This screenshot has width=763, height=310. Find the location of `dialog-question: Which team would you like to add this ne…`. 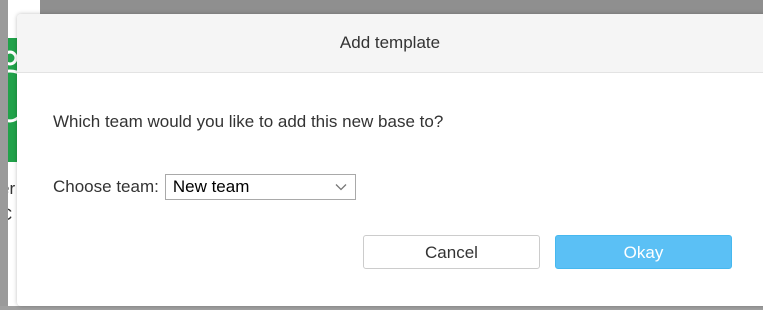

dialog-question: Which team would you like to add this ne… is located at coordinates (248, 121).